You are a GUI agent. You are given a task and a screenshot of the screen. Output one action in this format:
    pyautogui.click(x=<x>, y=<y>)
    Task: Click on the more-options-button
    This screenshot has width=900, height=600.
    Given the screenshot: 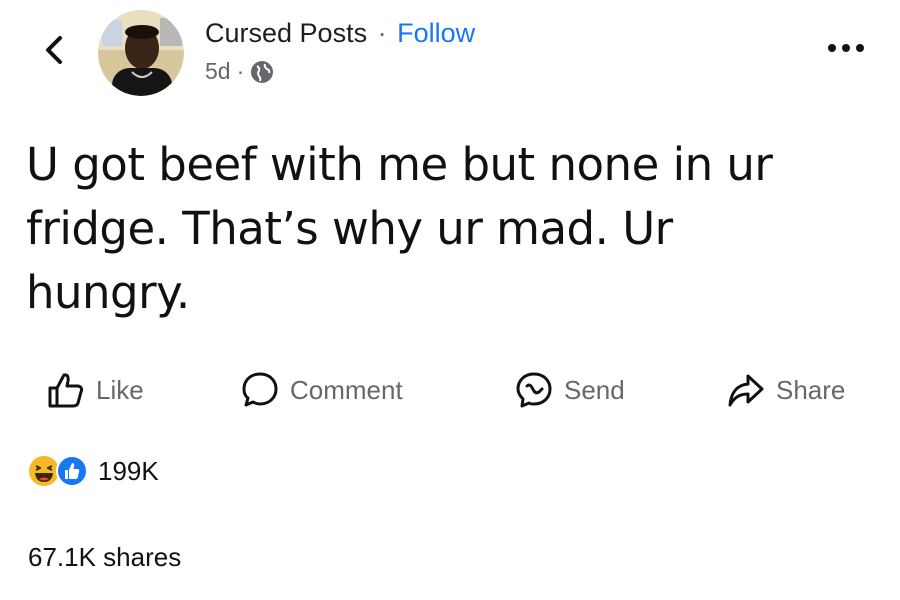 What is the action you would take?
    pyautogui.click(x=846, y=48)
    